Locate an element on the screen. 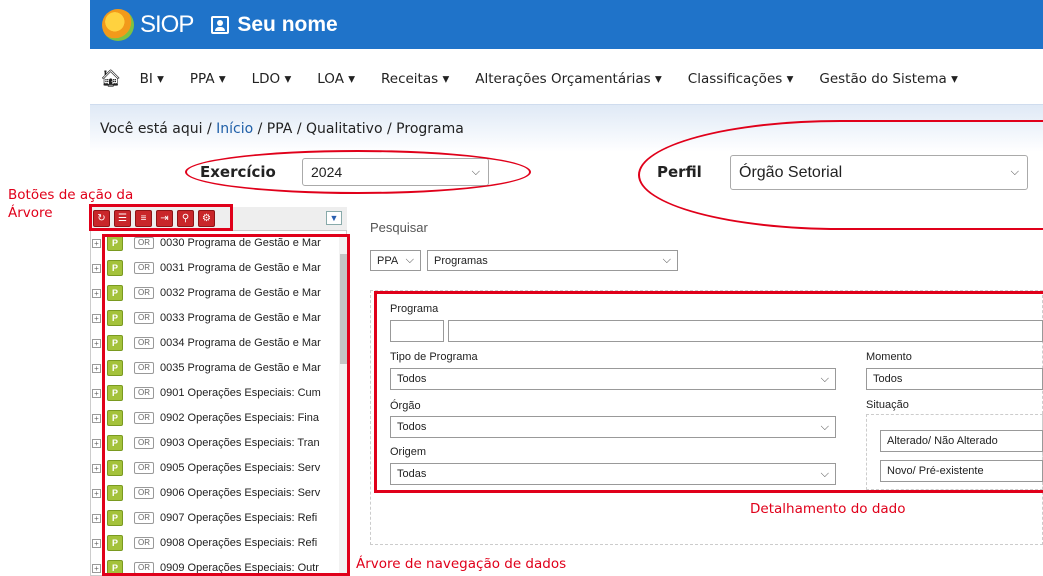 This screenshot has width=1043, height=576. breadcrumb-prefix: Você está aqui is located at coordinates (151, 129).